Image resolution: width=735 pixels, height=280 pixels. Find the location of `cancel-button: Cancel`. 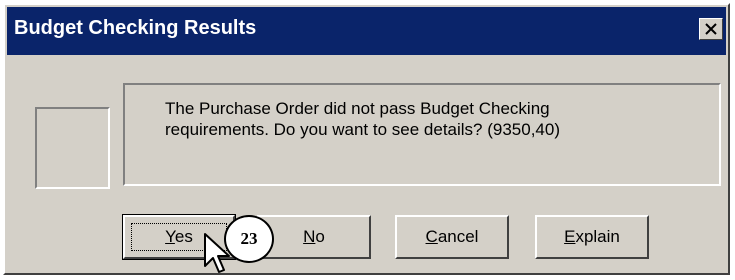

cancel-button: Cancel is located at coordinates (452, 237).